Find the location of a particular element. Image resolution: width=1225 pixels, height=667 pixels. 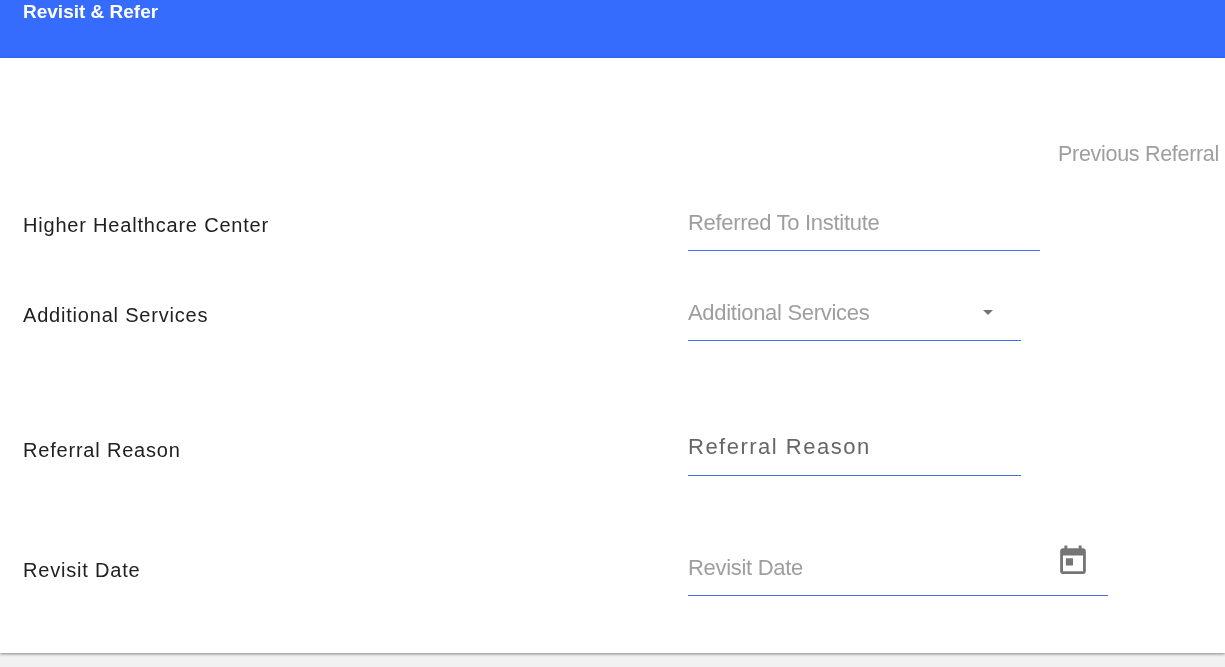

date-field: Revisit Date is located at coordinates (898, 570).